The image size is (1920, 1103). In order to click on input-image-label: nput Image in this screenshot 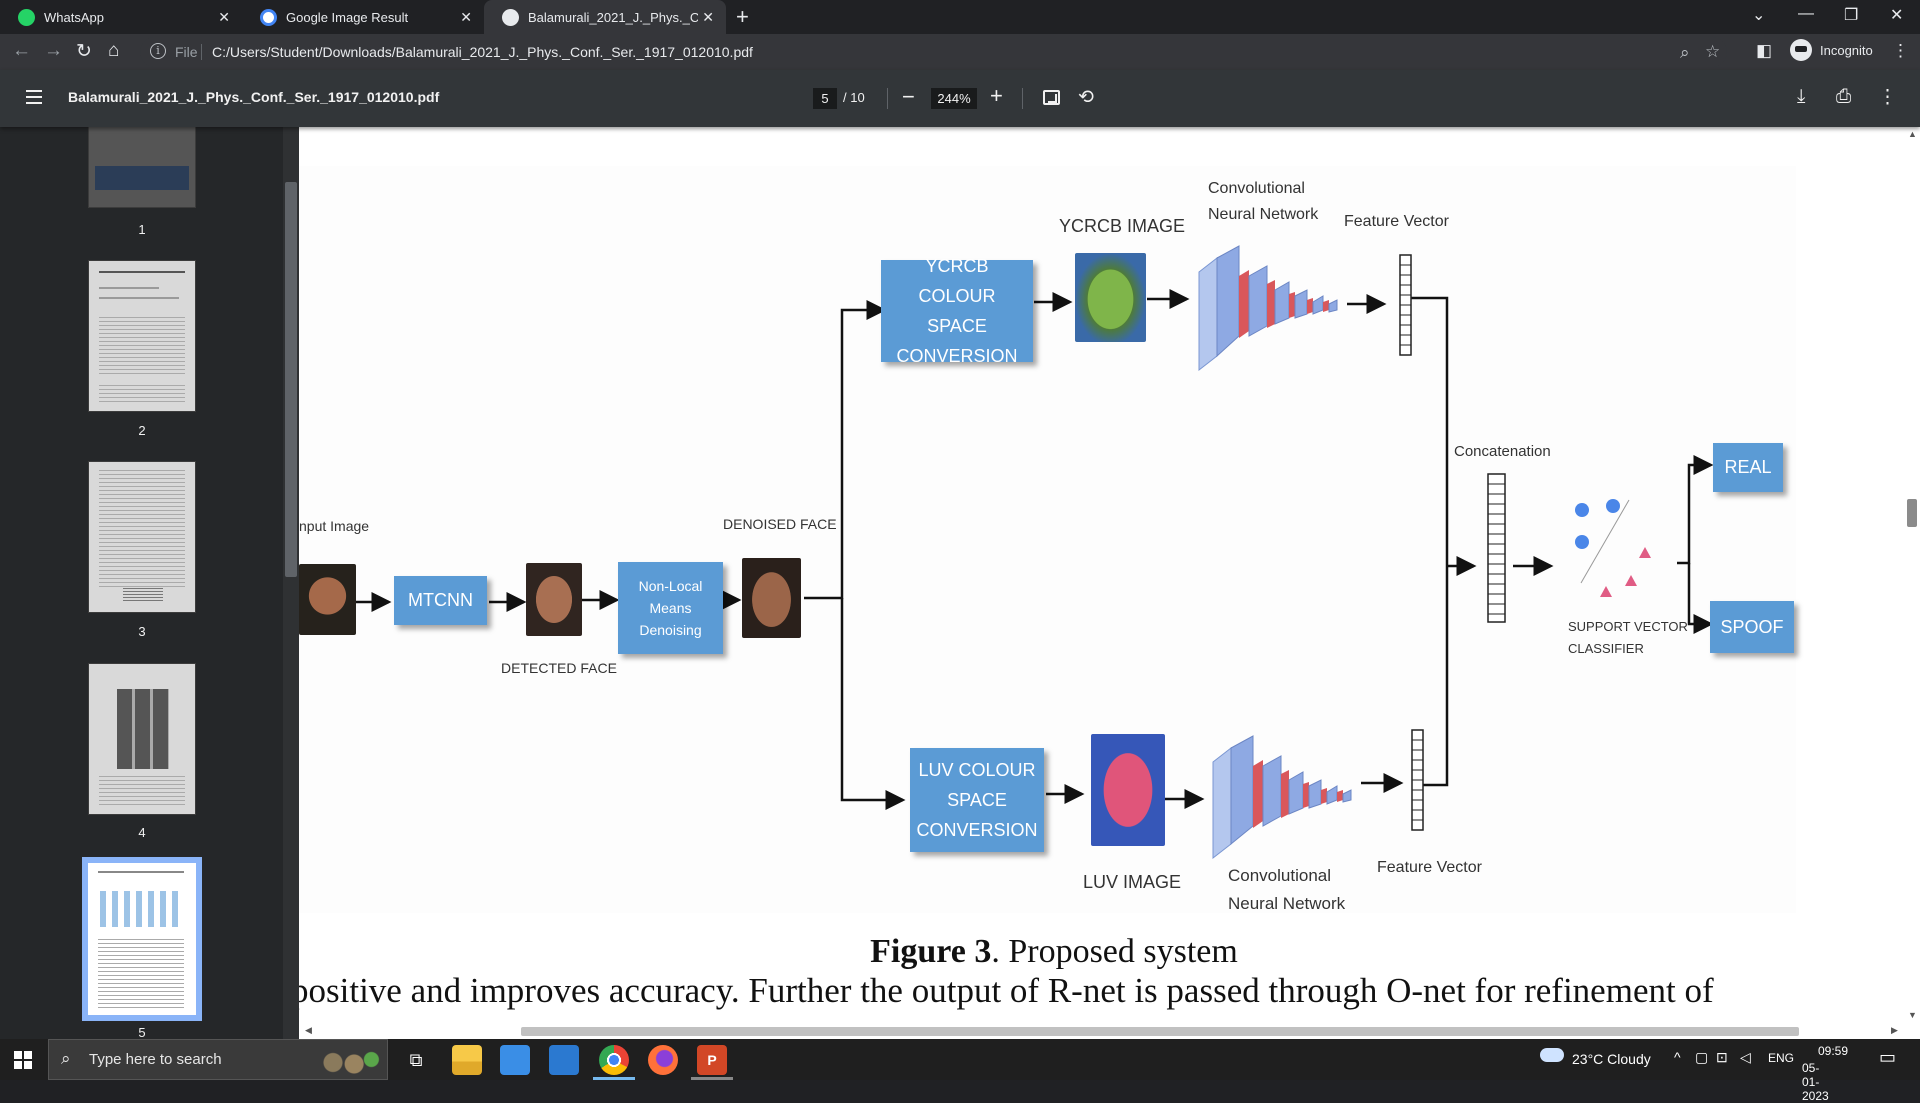, I will do `click(334, 526)`.